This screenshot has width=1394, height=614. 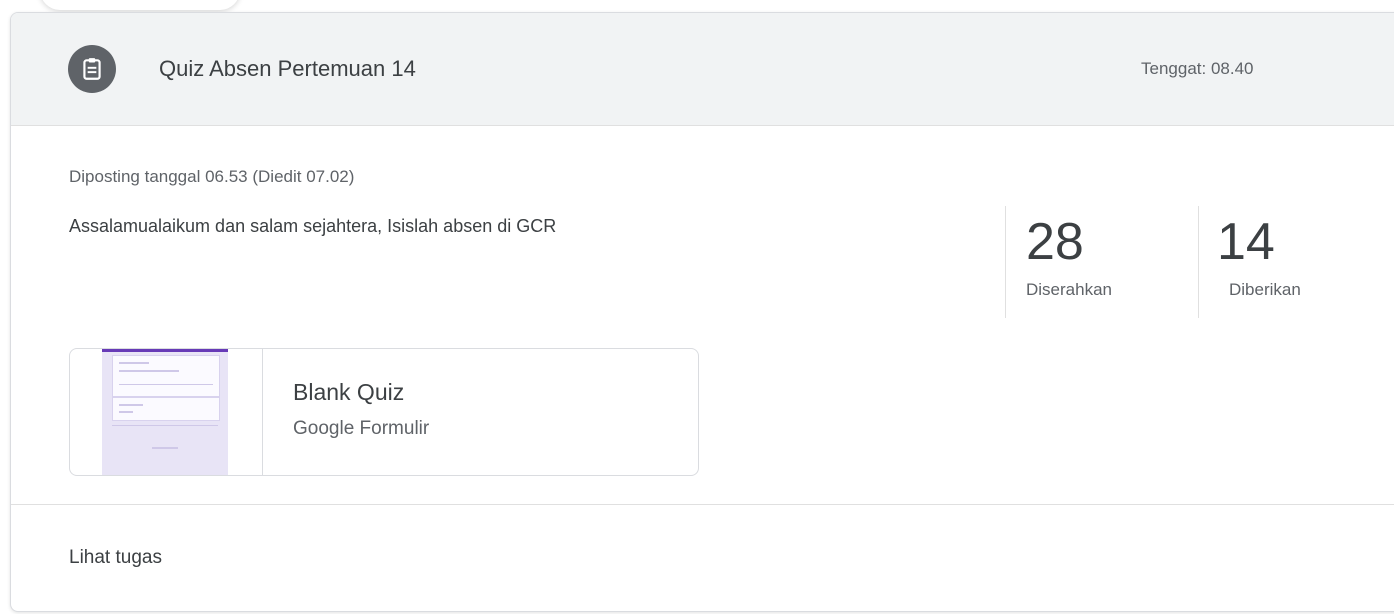 What do you see at coordinates (287, 69) in the screenshot?
I see `assignment-title: Quiz Absen Pertemuan 14` at bounding box center [287, 69].